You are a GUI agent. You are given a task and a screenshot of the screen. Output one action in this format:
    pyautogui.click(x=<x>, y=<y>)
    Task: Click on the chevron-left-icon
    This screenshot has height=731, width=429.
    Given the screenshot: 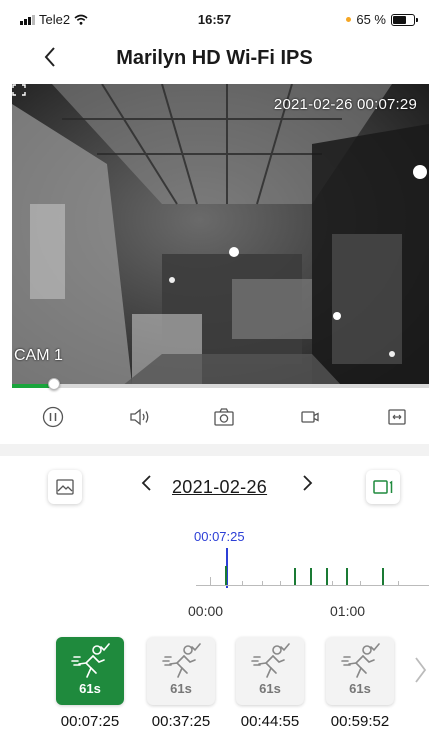 What is the action you would take?
    pyautogui.click(x=146, y=483)
    